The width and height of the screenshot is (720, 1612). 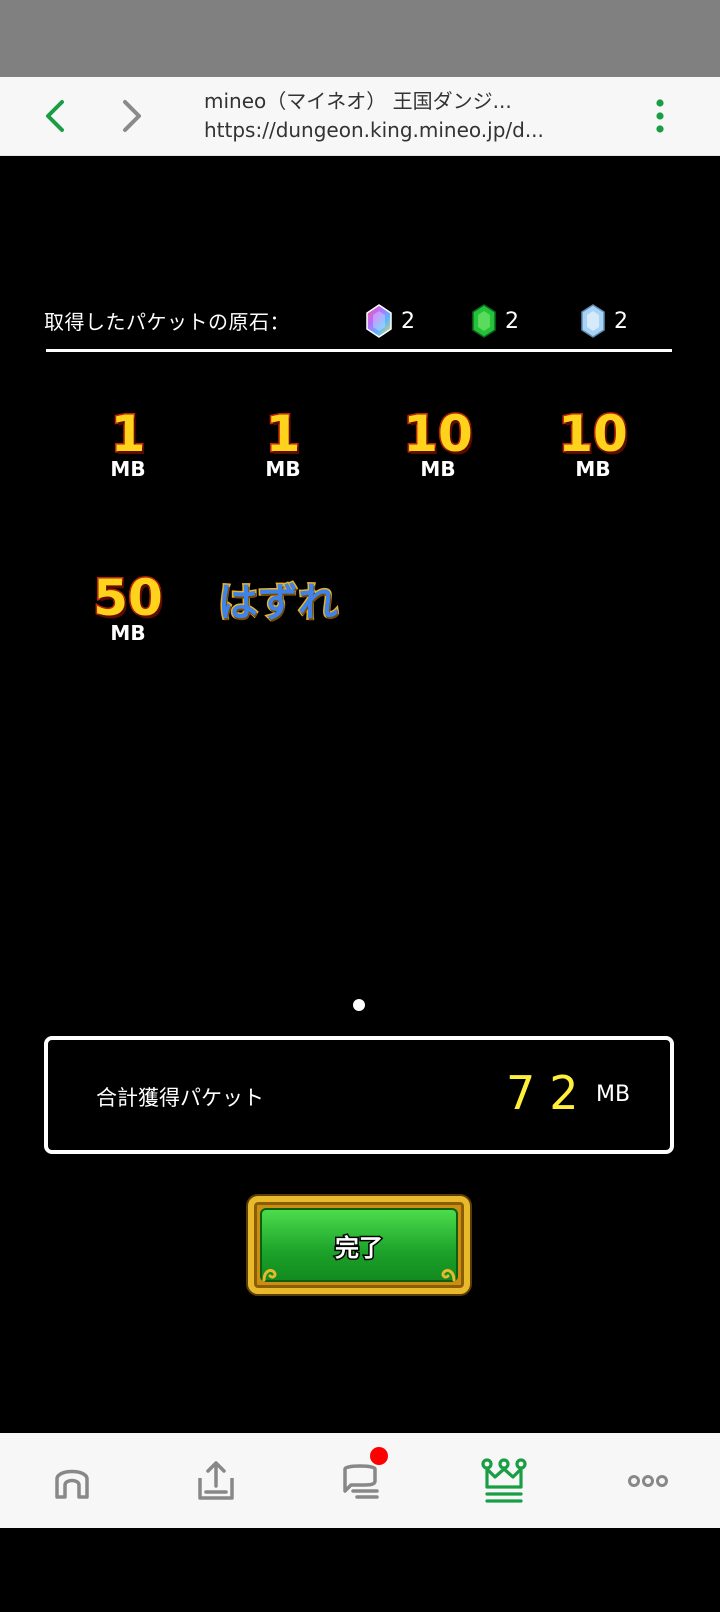 What do you see at coordinates (613, 1094) in the screenshot?
I see `total-unit: MB` at bounding box center [613, 1094].